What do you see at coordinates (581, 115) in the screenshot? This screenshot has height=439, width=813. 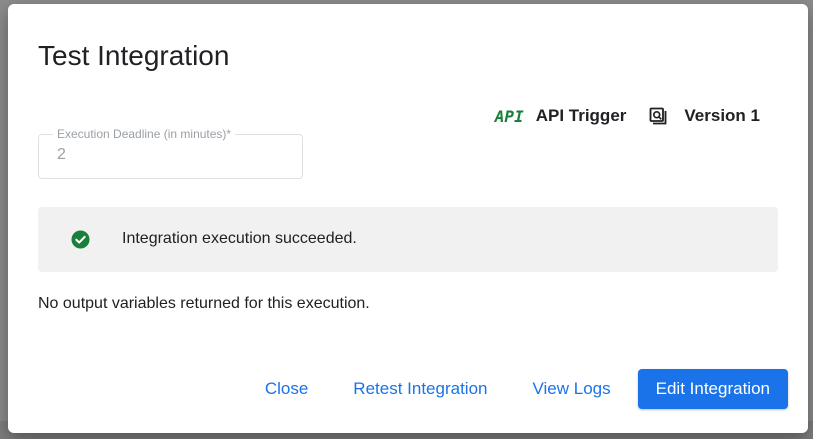 I see `trigger-label: API Trigger` at bounding box center [581, 115].